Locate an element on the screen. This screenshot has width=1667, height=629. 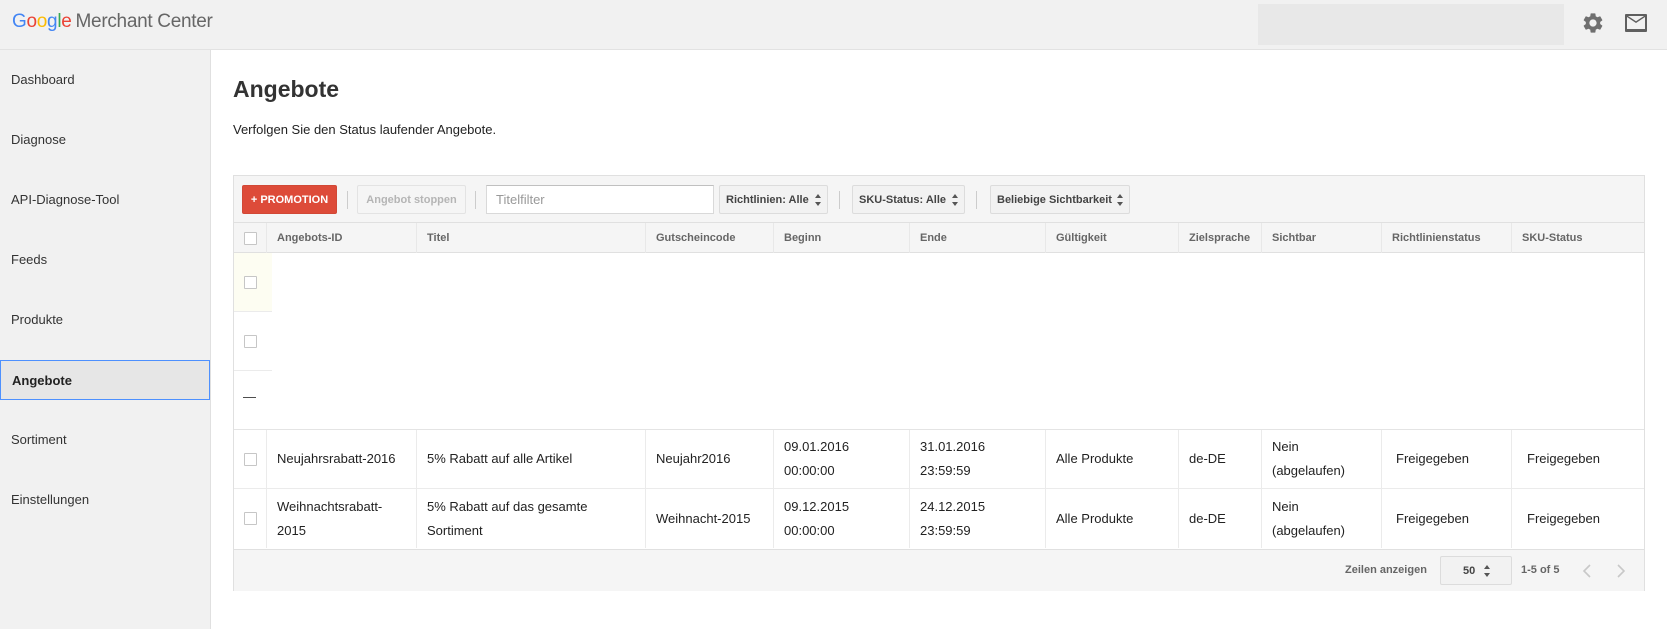
gear-icon is located at coordinates (1593, 23).